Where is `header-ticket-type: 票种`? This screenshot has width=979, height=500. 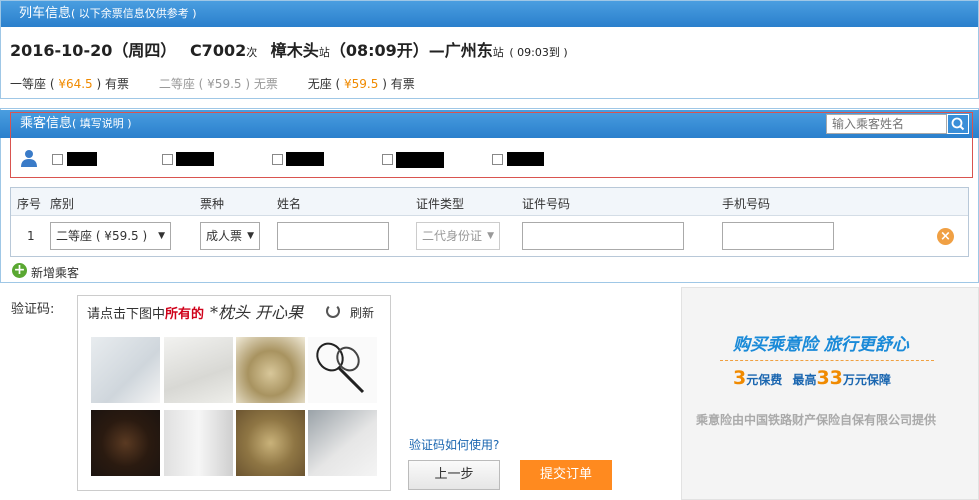
header-ticket-type: 票种 is located at coordinates (212, 204).